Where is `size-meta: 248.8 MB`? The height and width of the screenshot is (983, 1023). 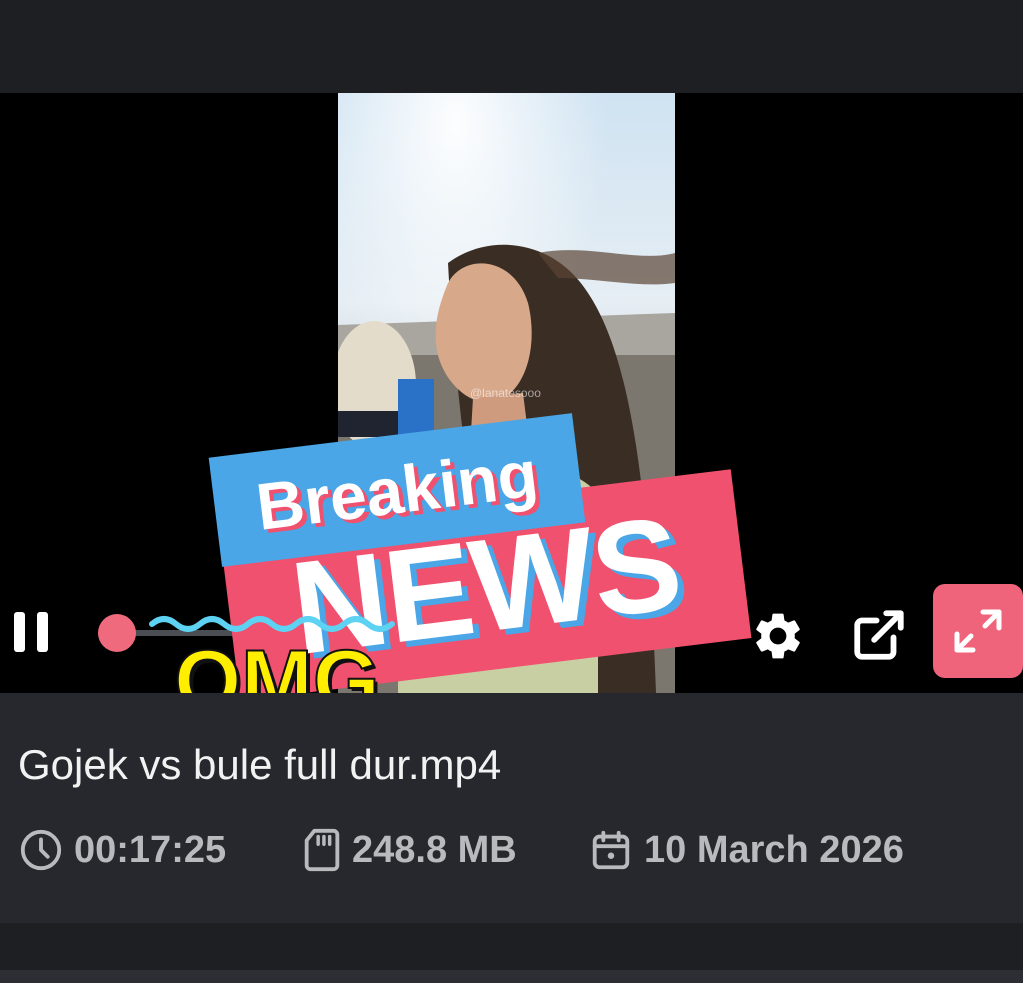 size-meta: 248.8 MB is located at coordinates (409, 850).